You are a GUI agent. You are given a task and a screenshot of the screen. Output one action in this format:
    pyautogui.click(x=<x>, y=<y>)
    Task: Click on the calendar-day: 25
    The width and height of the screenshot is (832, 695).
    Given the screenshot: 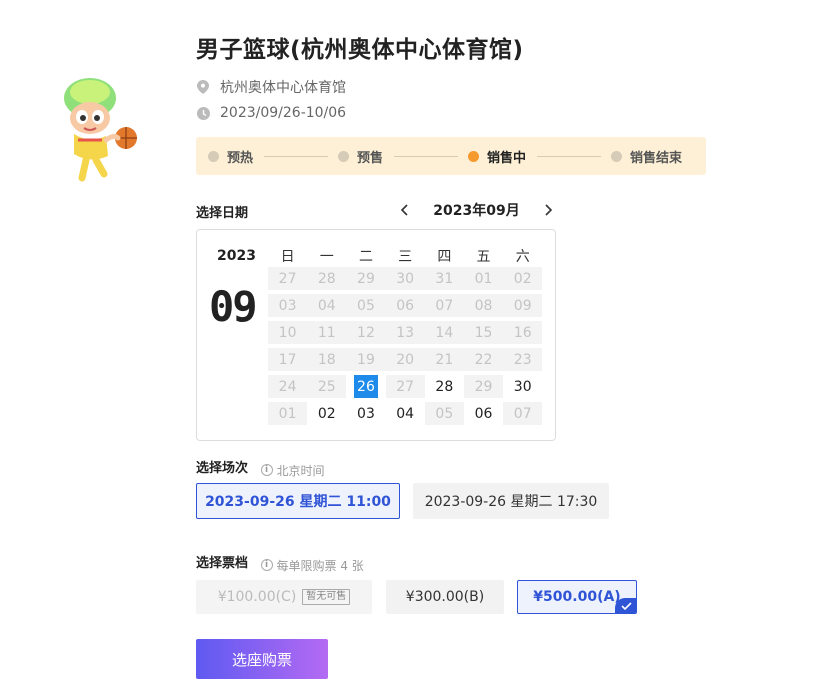 What is the action you would take?
    pyautogui.click(x=327, y=386)
    